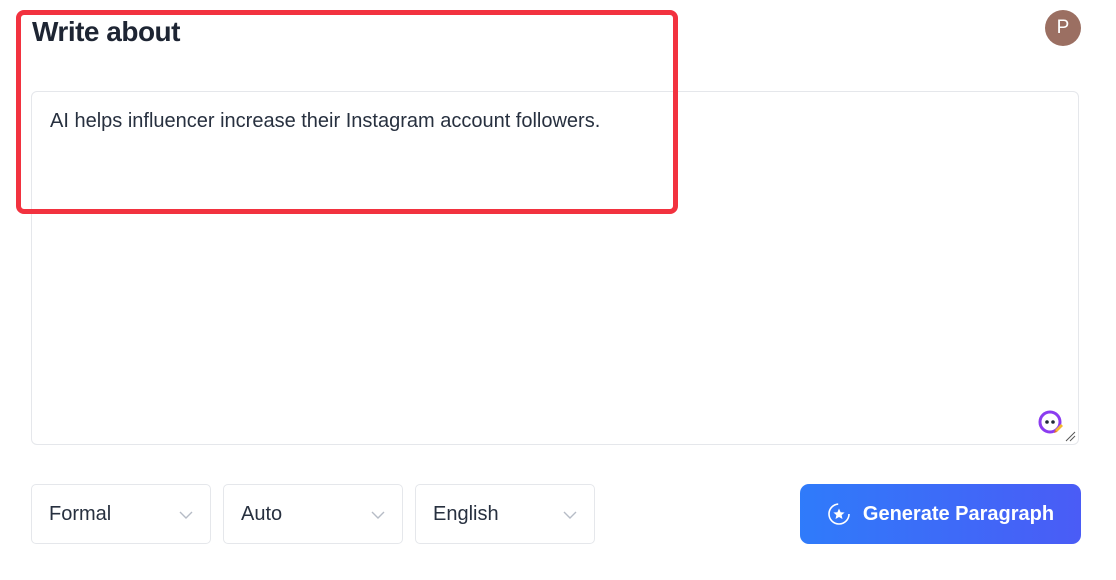  What do you see at coordinates (466, 513) in the screenshot?
I see `language-select-value: English` at bounding box center [466, 513].